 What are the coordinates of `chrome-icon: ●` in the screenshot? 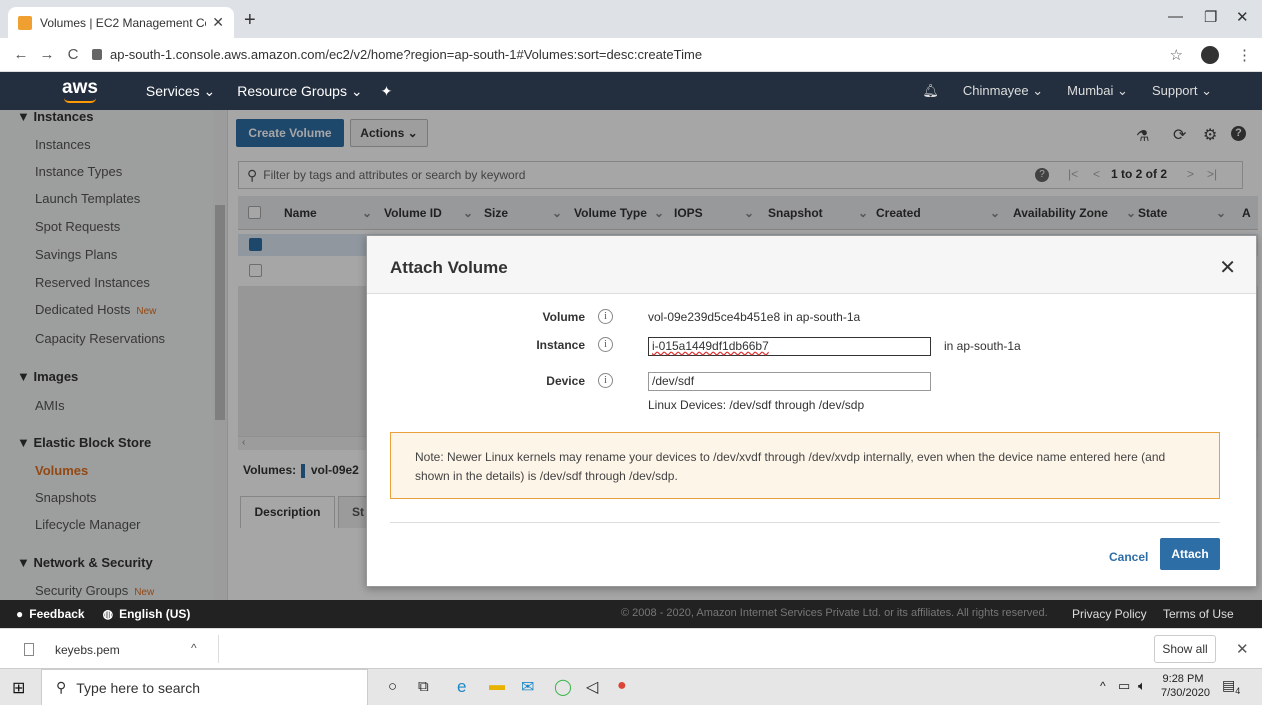 It's located at (622, 686).